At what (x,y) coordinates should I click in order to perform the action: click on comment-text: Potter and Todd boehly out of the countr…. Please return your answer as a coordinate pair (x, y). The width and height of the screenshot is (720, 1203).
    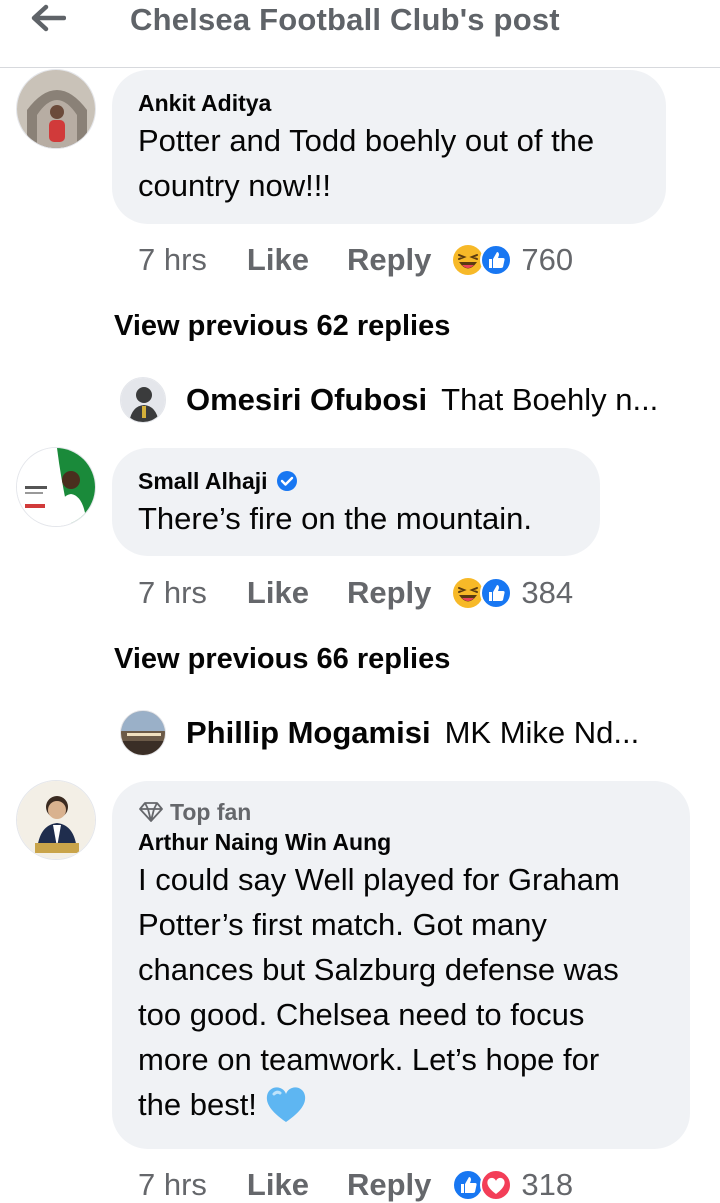
    Looking at the image, I should click on (366, 163).